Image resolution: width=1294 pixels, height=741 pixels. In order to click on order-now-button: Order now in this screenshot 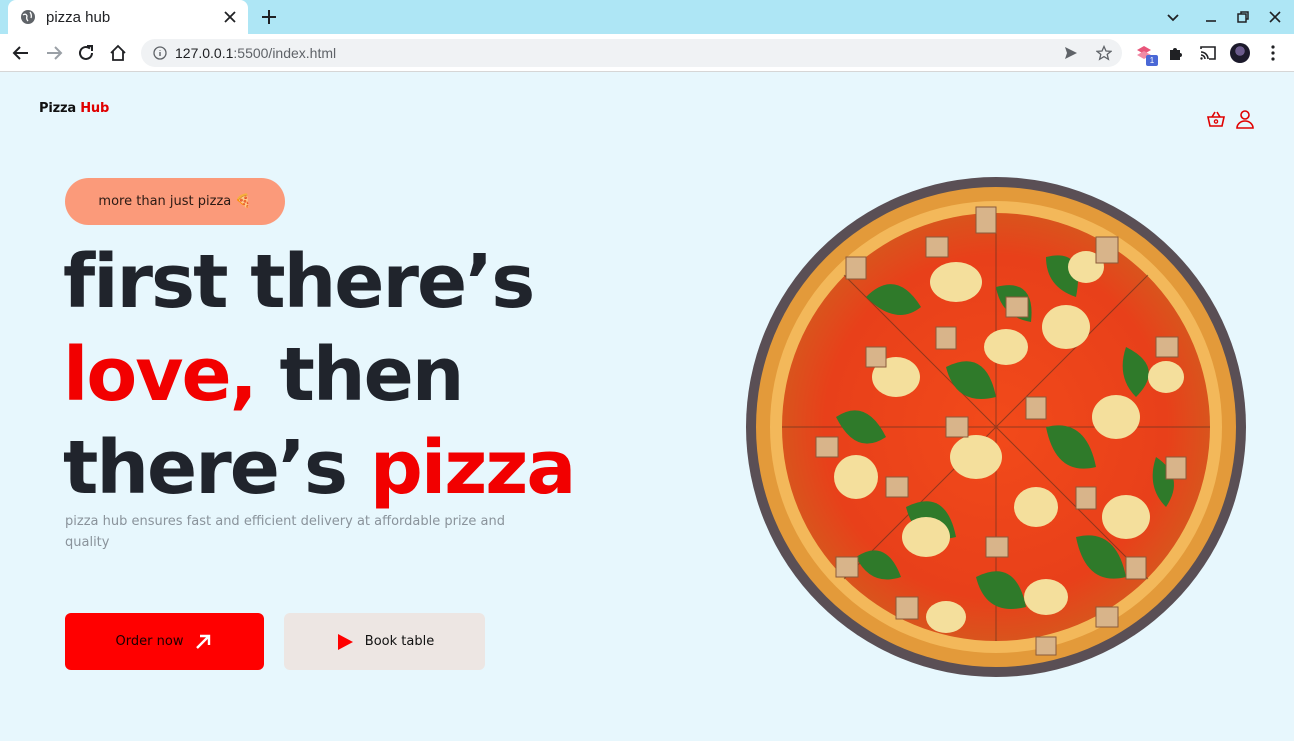, I will do `click(164, 641)`.